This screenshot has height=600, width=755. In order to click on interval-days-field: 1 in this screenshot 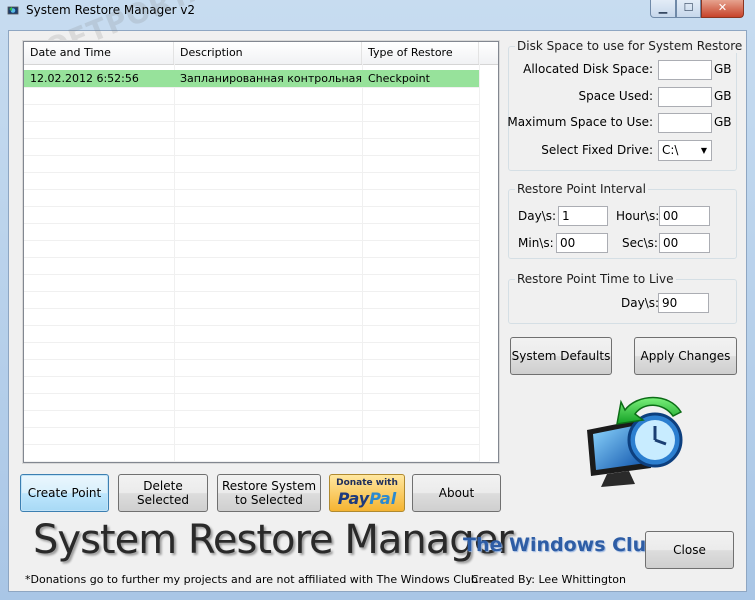, I will do `click(583, 216)`.